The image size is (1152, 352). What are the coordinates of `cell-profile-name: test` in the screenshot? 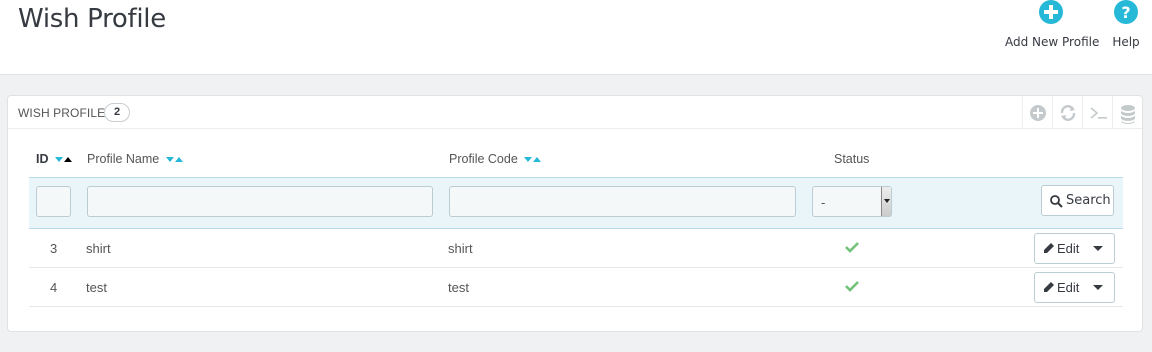 It's located at (96, 287).